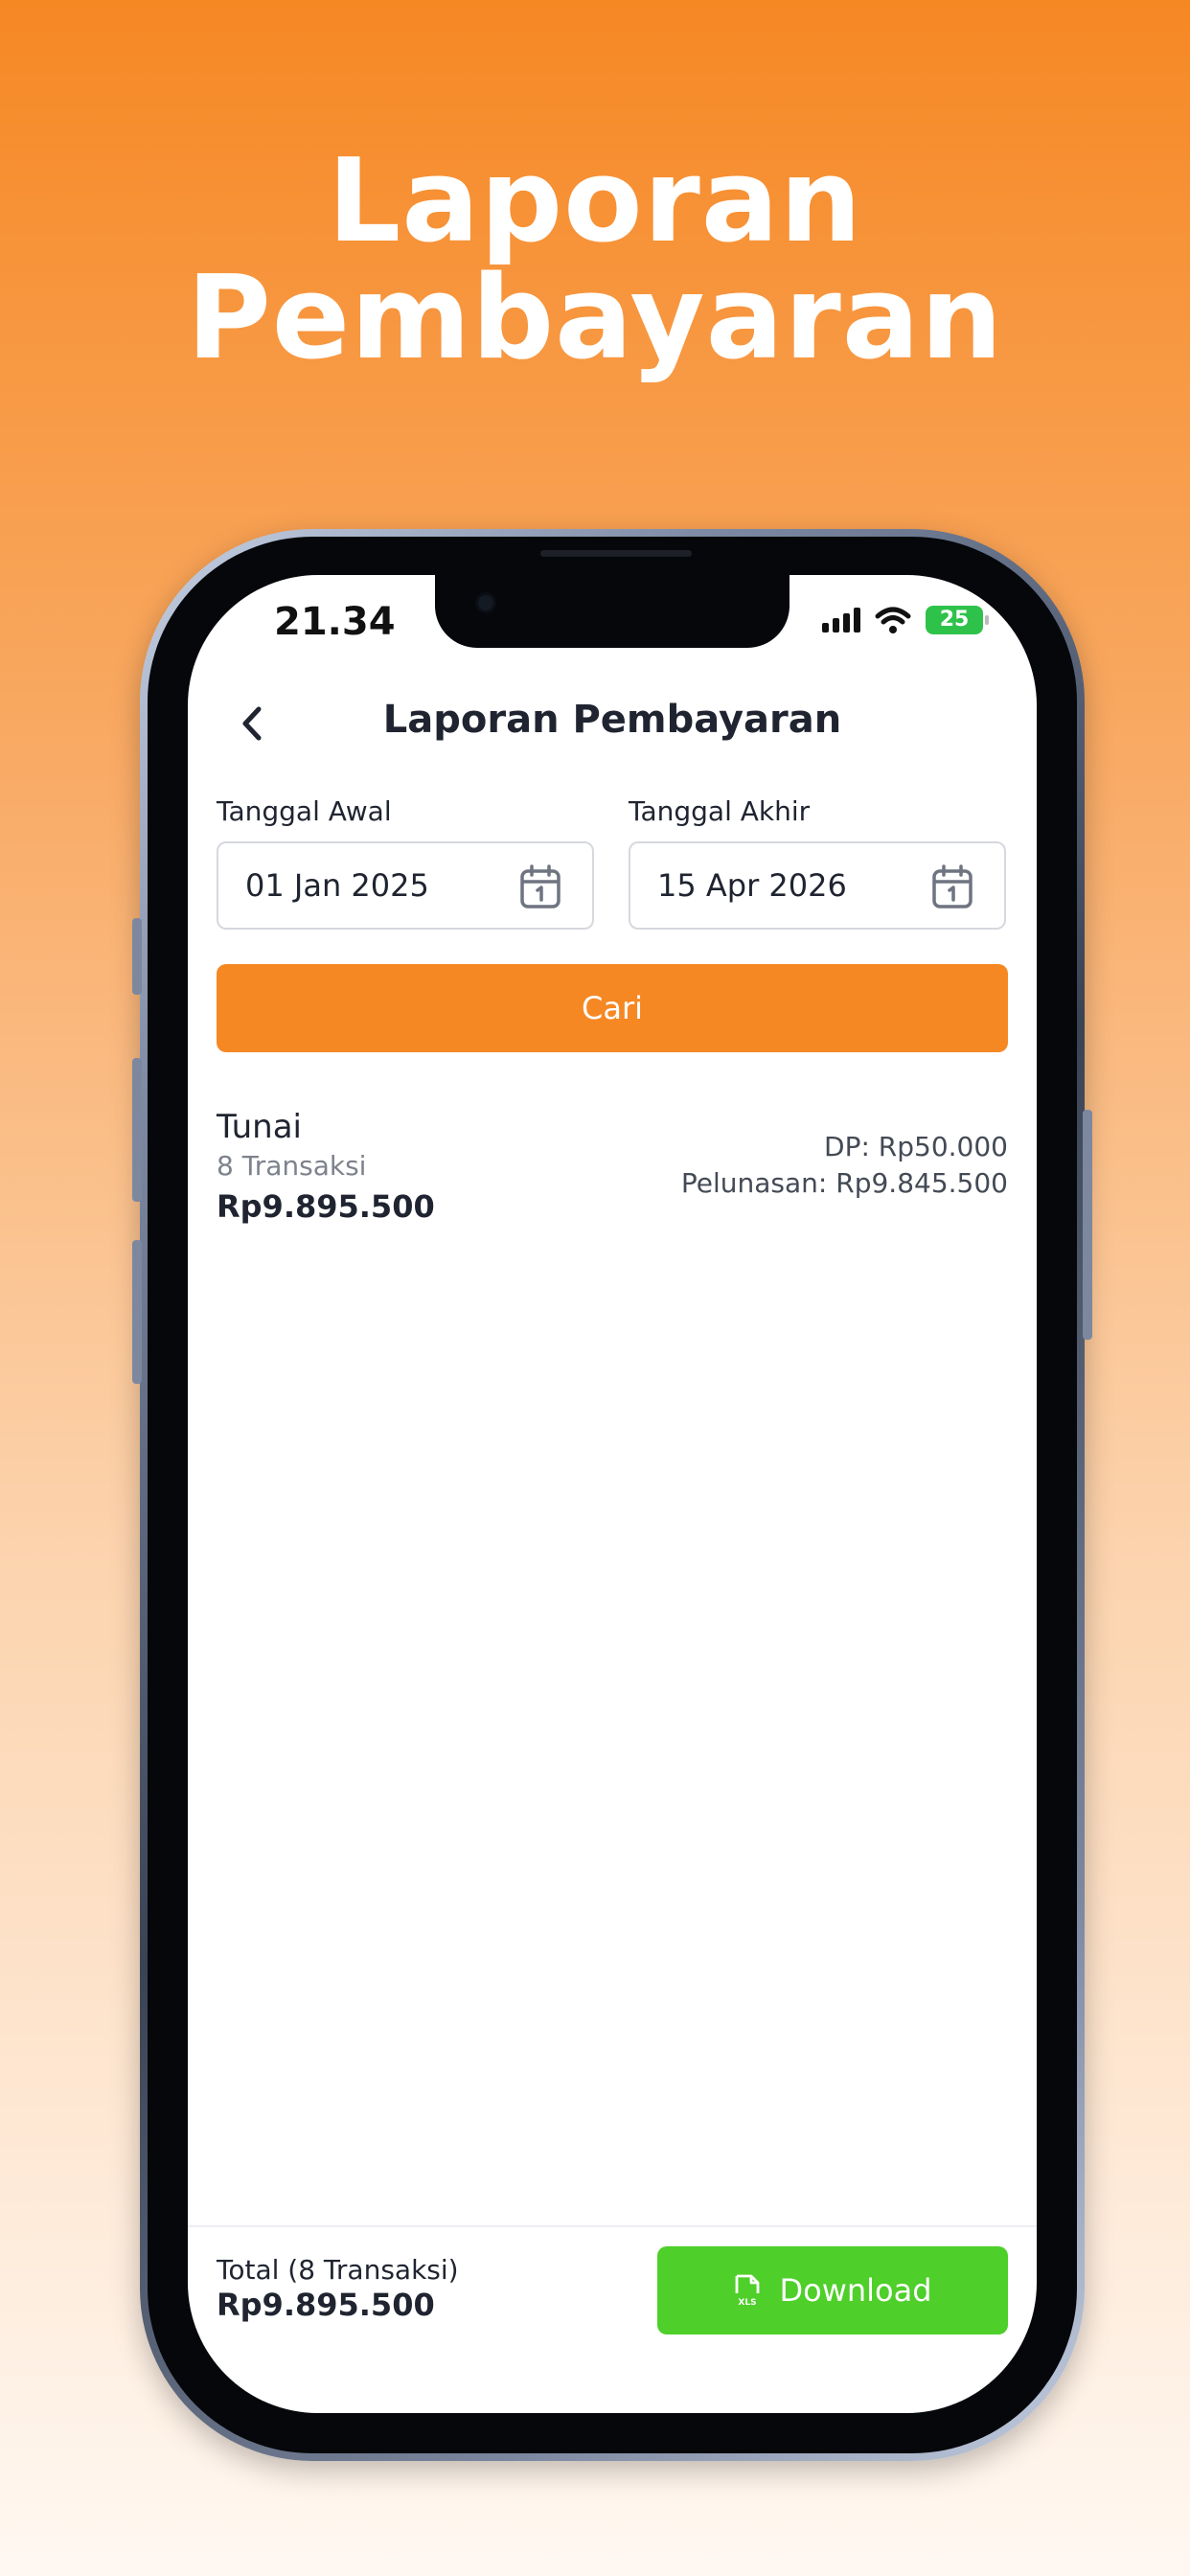 The width and height of the screenshot is (1190, 2576). I want to click on status-time: 21.34, so click(335, 622).